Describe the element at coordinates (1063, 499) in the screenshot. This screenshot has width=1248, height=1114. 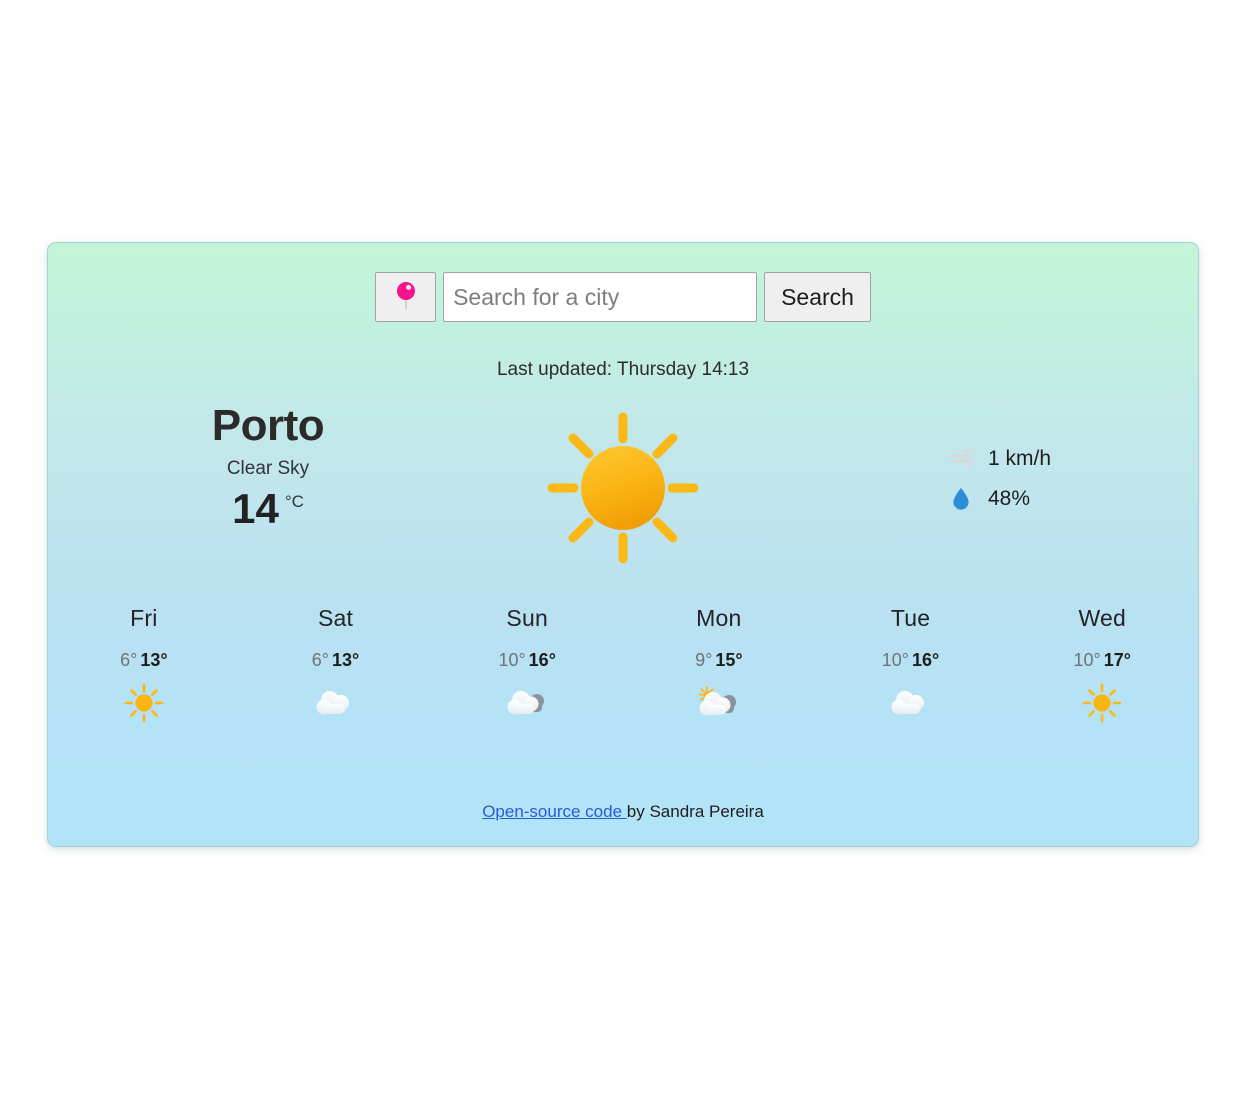
I see `humidity-metric: 48%` at that location.